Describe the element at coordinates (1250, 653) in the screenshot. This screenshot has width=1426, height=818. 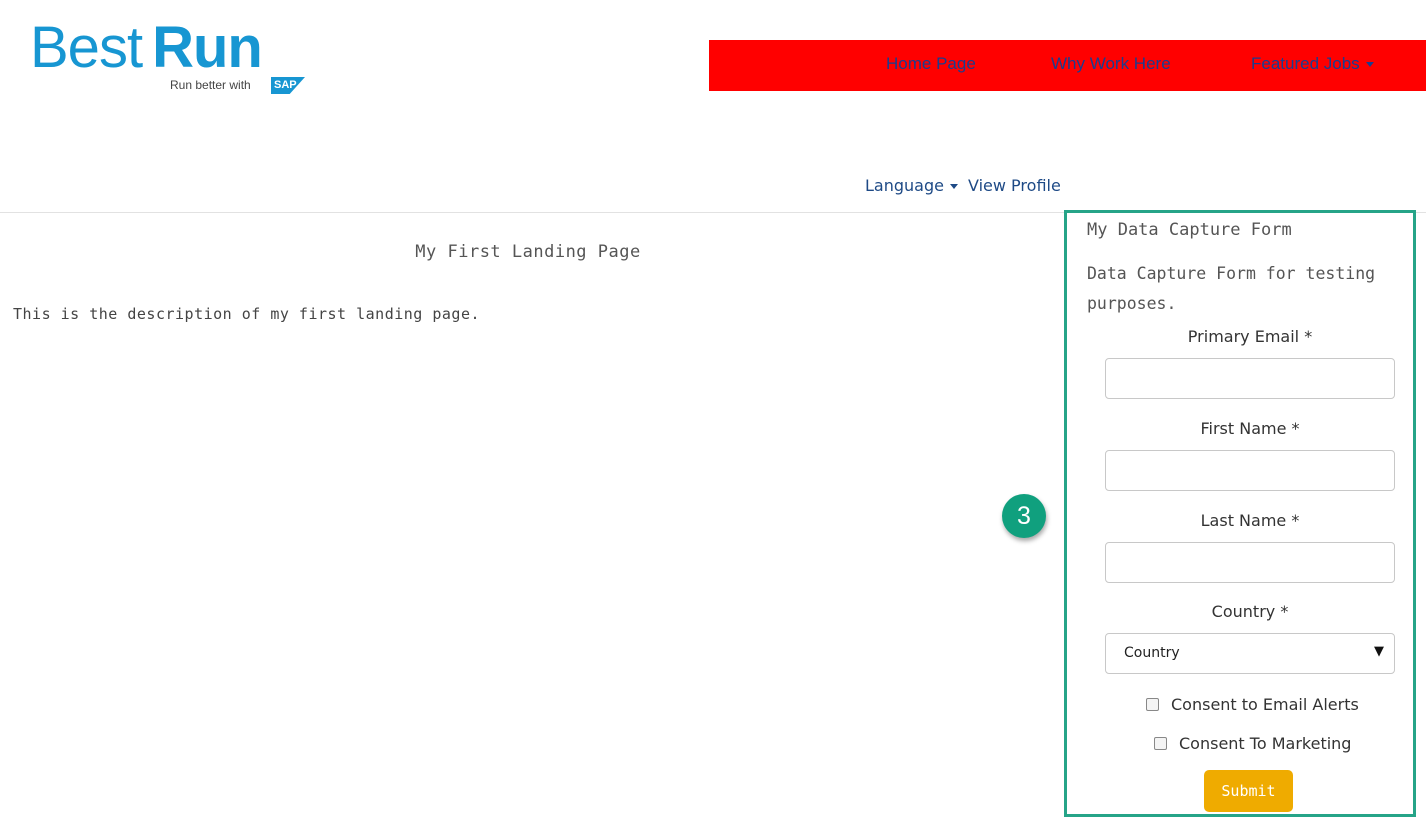
I see `country-select: Country ▼` at that location.